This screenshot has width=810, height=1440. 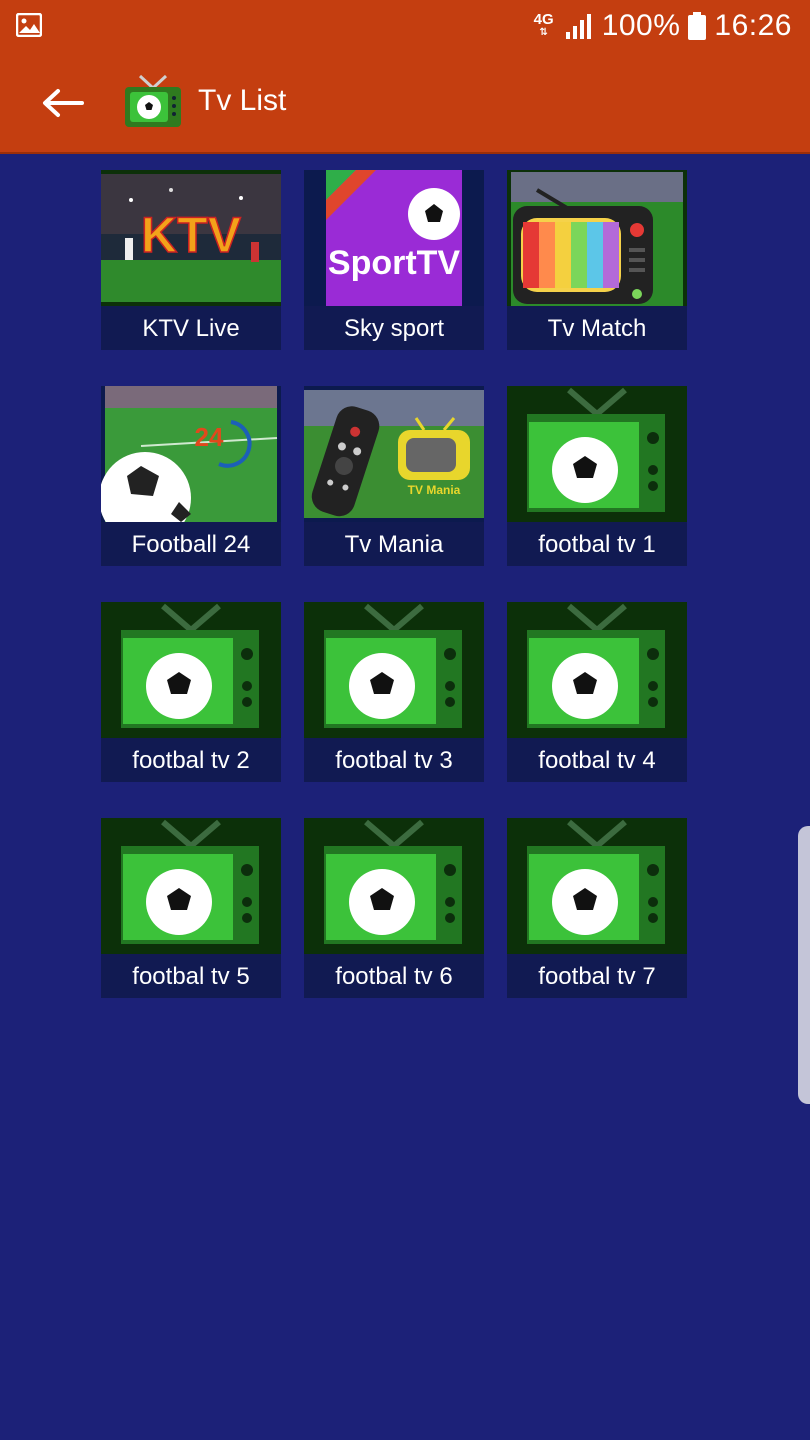 I want to click on channel-label: Tv Mania, so click(x=394, y=544).